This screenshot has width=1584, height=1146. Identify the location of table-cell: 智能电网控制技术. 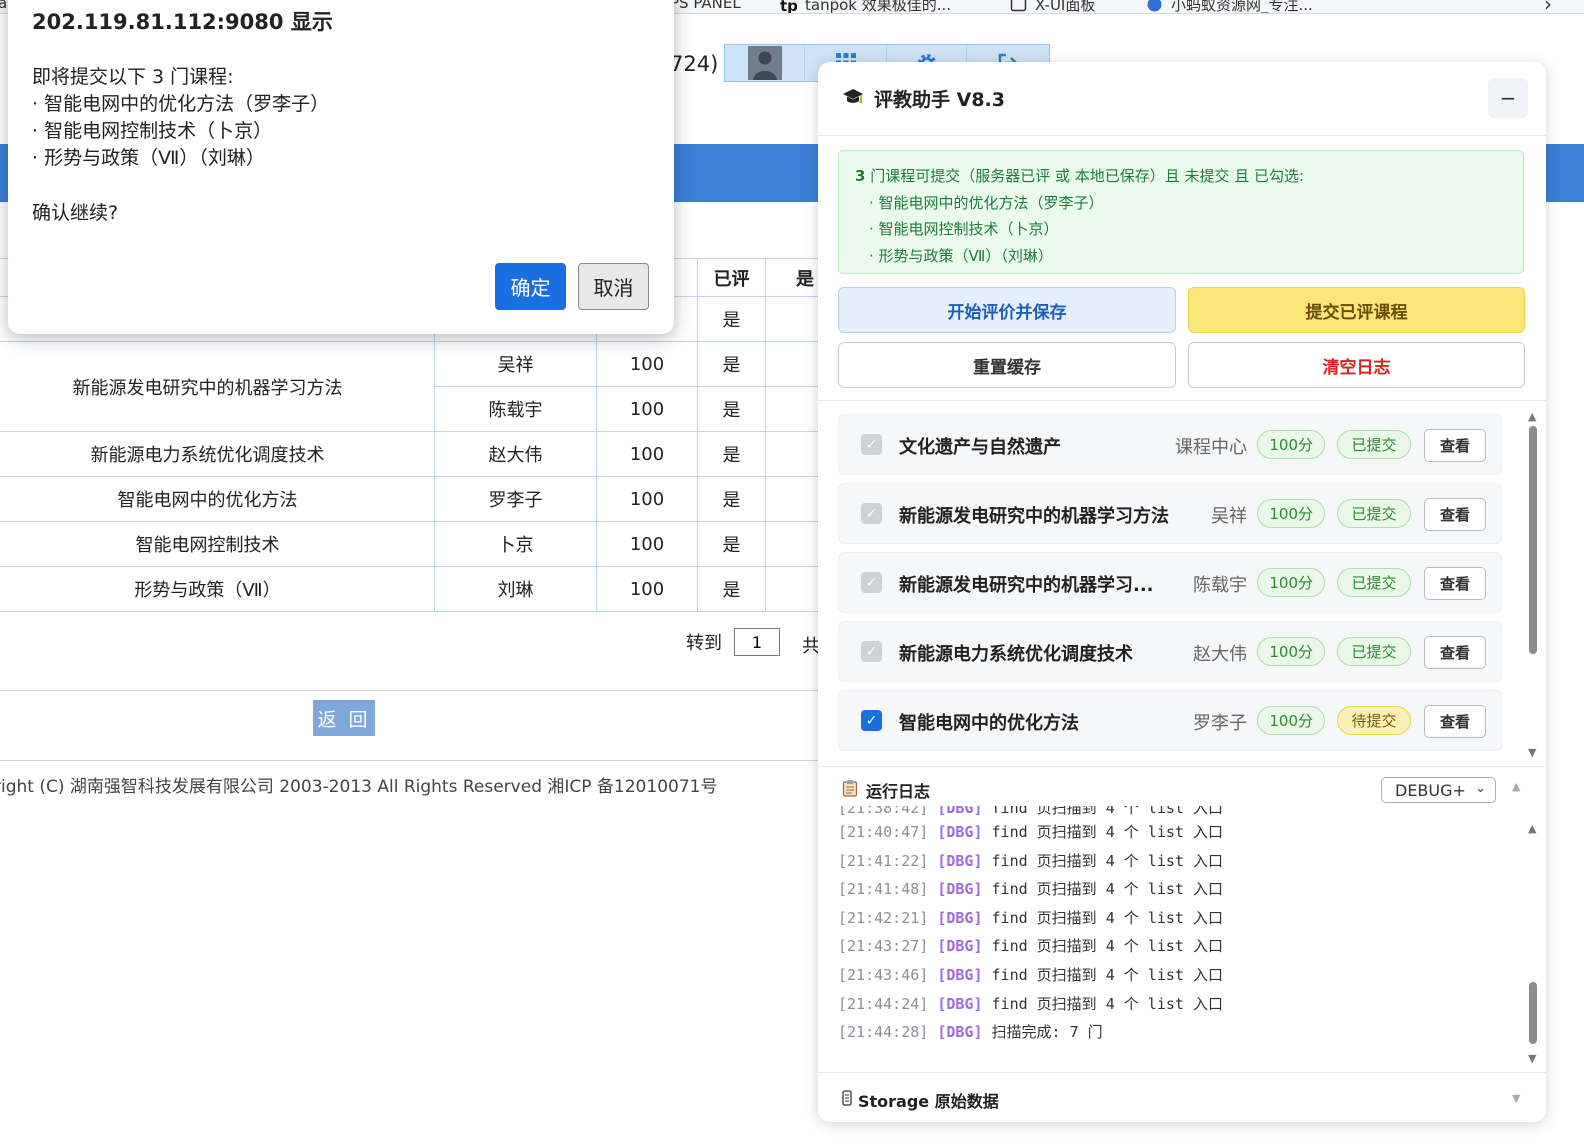
(217, 544).